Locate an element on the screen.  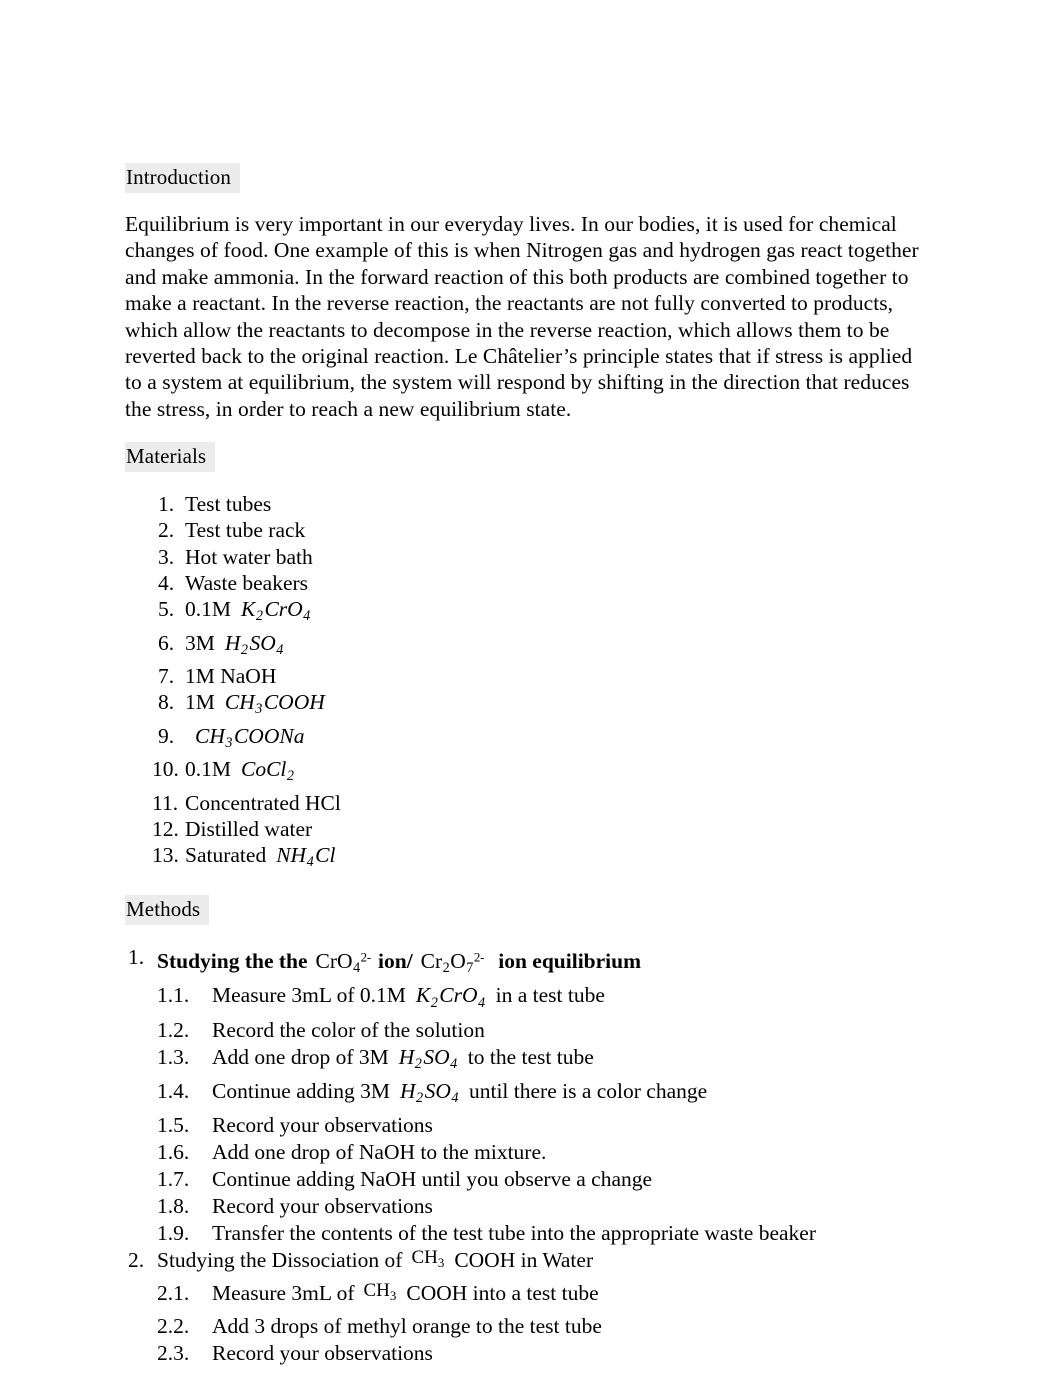
materials-item-label: Distilled water is located at coordinates (249, 828).